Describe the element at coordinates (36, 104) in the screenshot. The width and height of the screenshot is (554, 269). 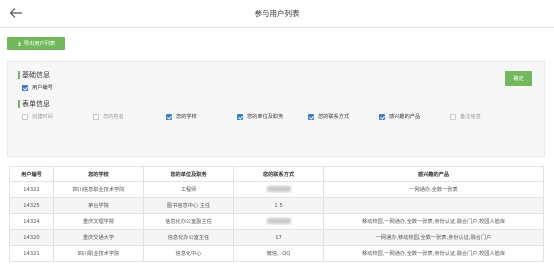
I see `form-info-title: 表单信息` at that location.